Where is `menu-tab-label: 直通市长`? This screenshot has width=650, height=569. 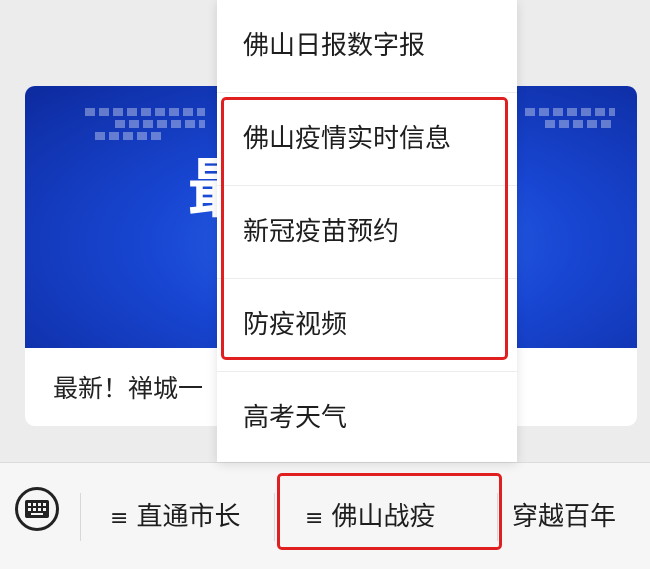 menu-tab-label: 直通市长 is located at coordinates (188, 517).